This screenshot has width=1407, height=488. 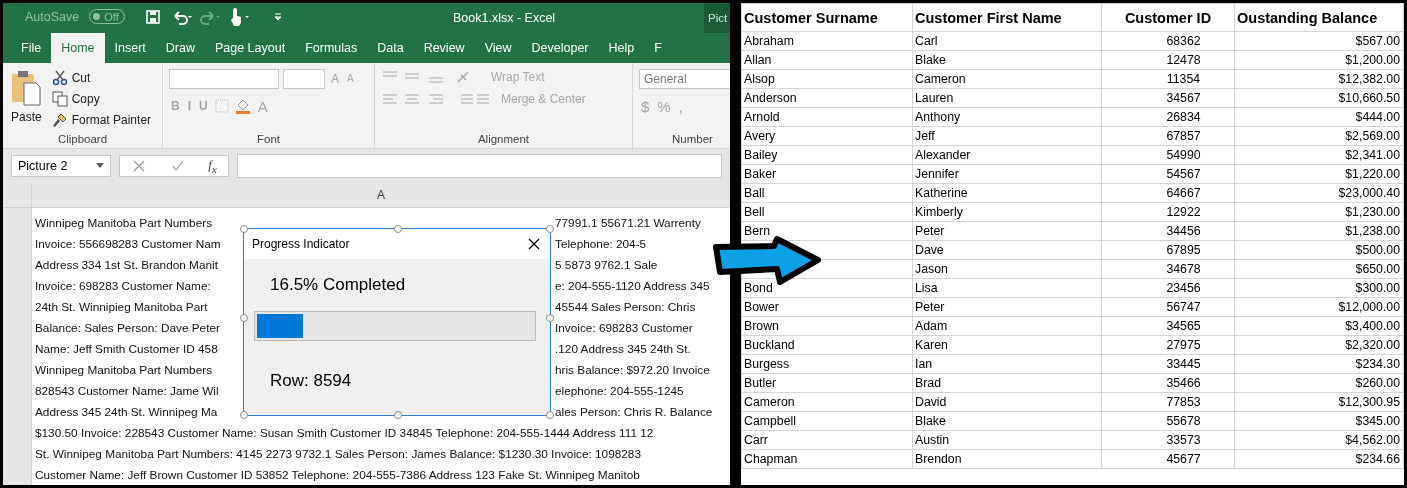 What do you see at coordinates (1319, 117) in the screenshot?
I see `table-cell: $444.00` at bounding box center [1319, 117].